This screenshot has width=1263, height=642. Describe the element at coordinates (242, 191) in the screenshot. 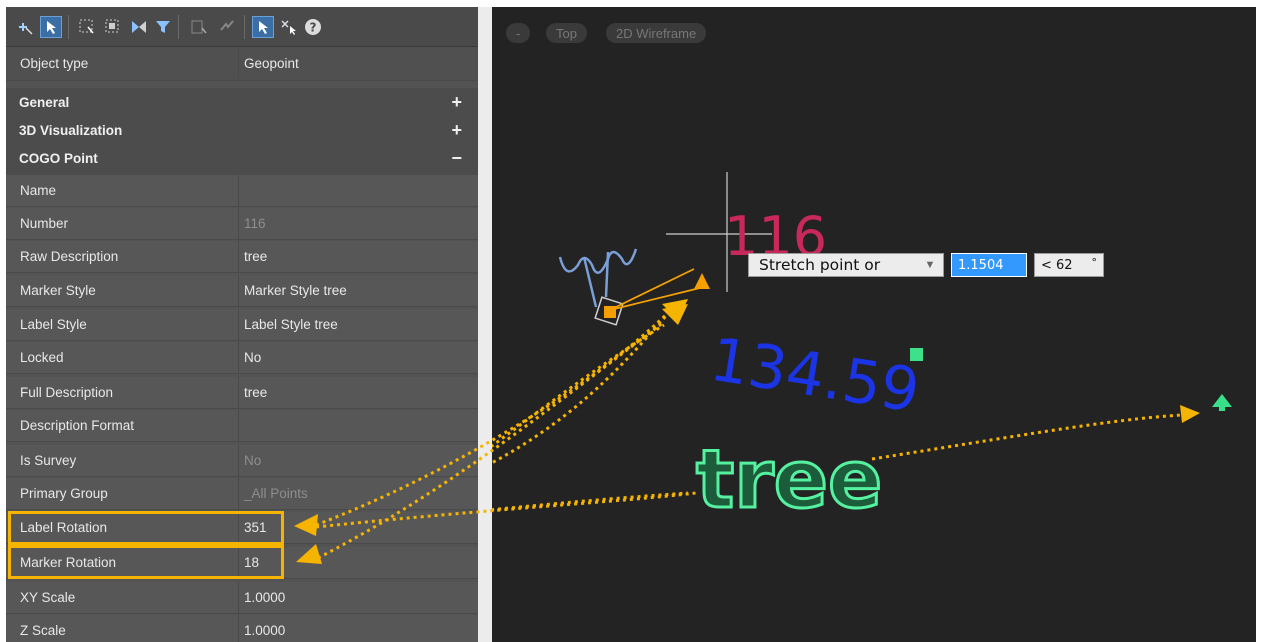

I see `property-row-name: Name` at that location.